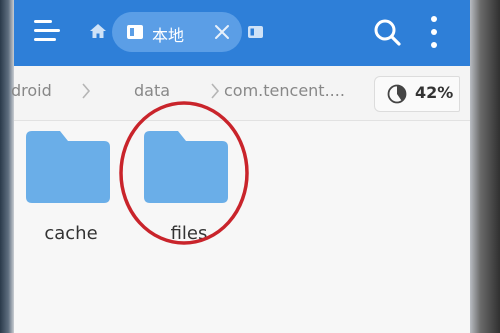  I want to click on breadcrumb-item-android: droid, so click(31, 90).